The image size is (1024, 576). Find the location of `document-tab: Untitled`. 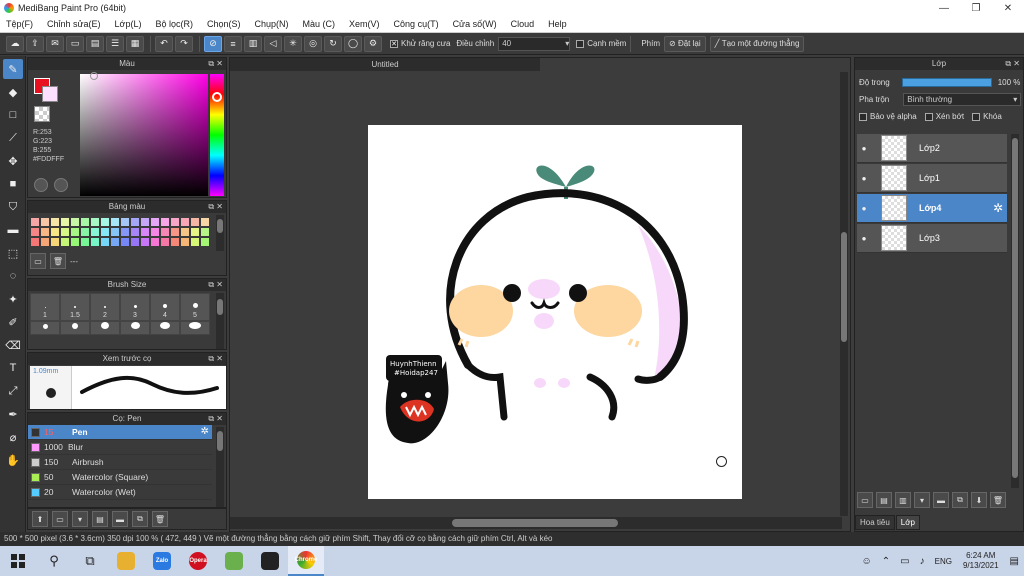

document-tab: Untitled is located at coordinates (385, 64).